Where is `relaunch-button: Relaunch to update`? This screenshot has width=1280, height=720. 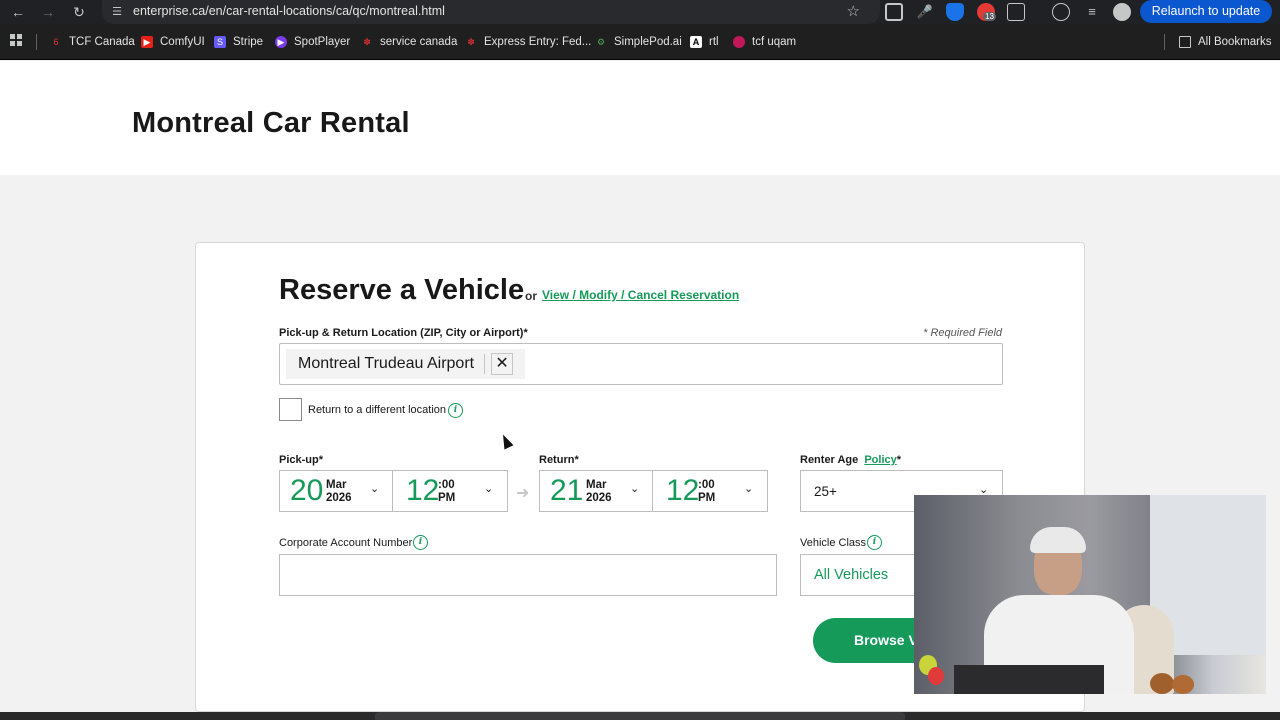
relaunch-button: Relaunch to update is located at coordinates (1206, 11).